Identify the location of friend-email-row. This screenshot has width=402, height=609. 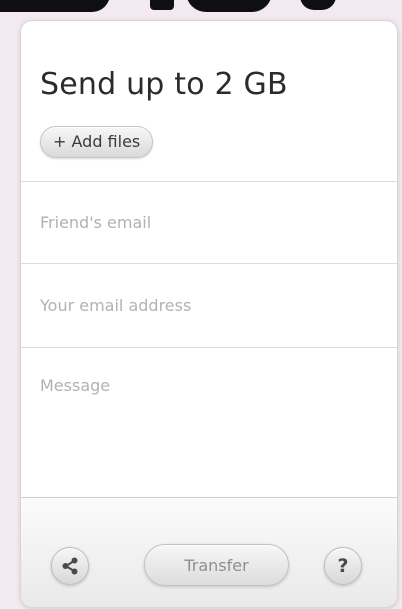
(209, 222).